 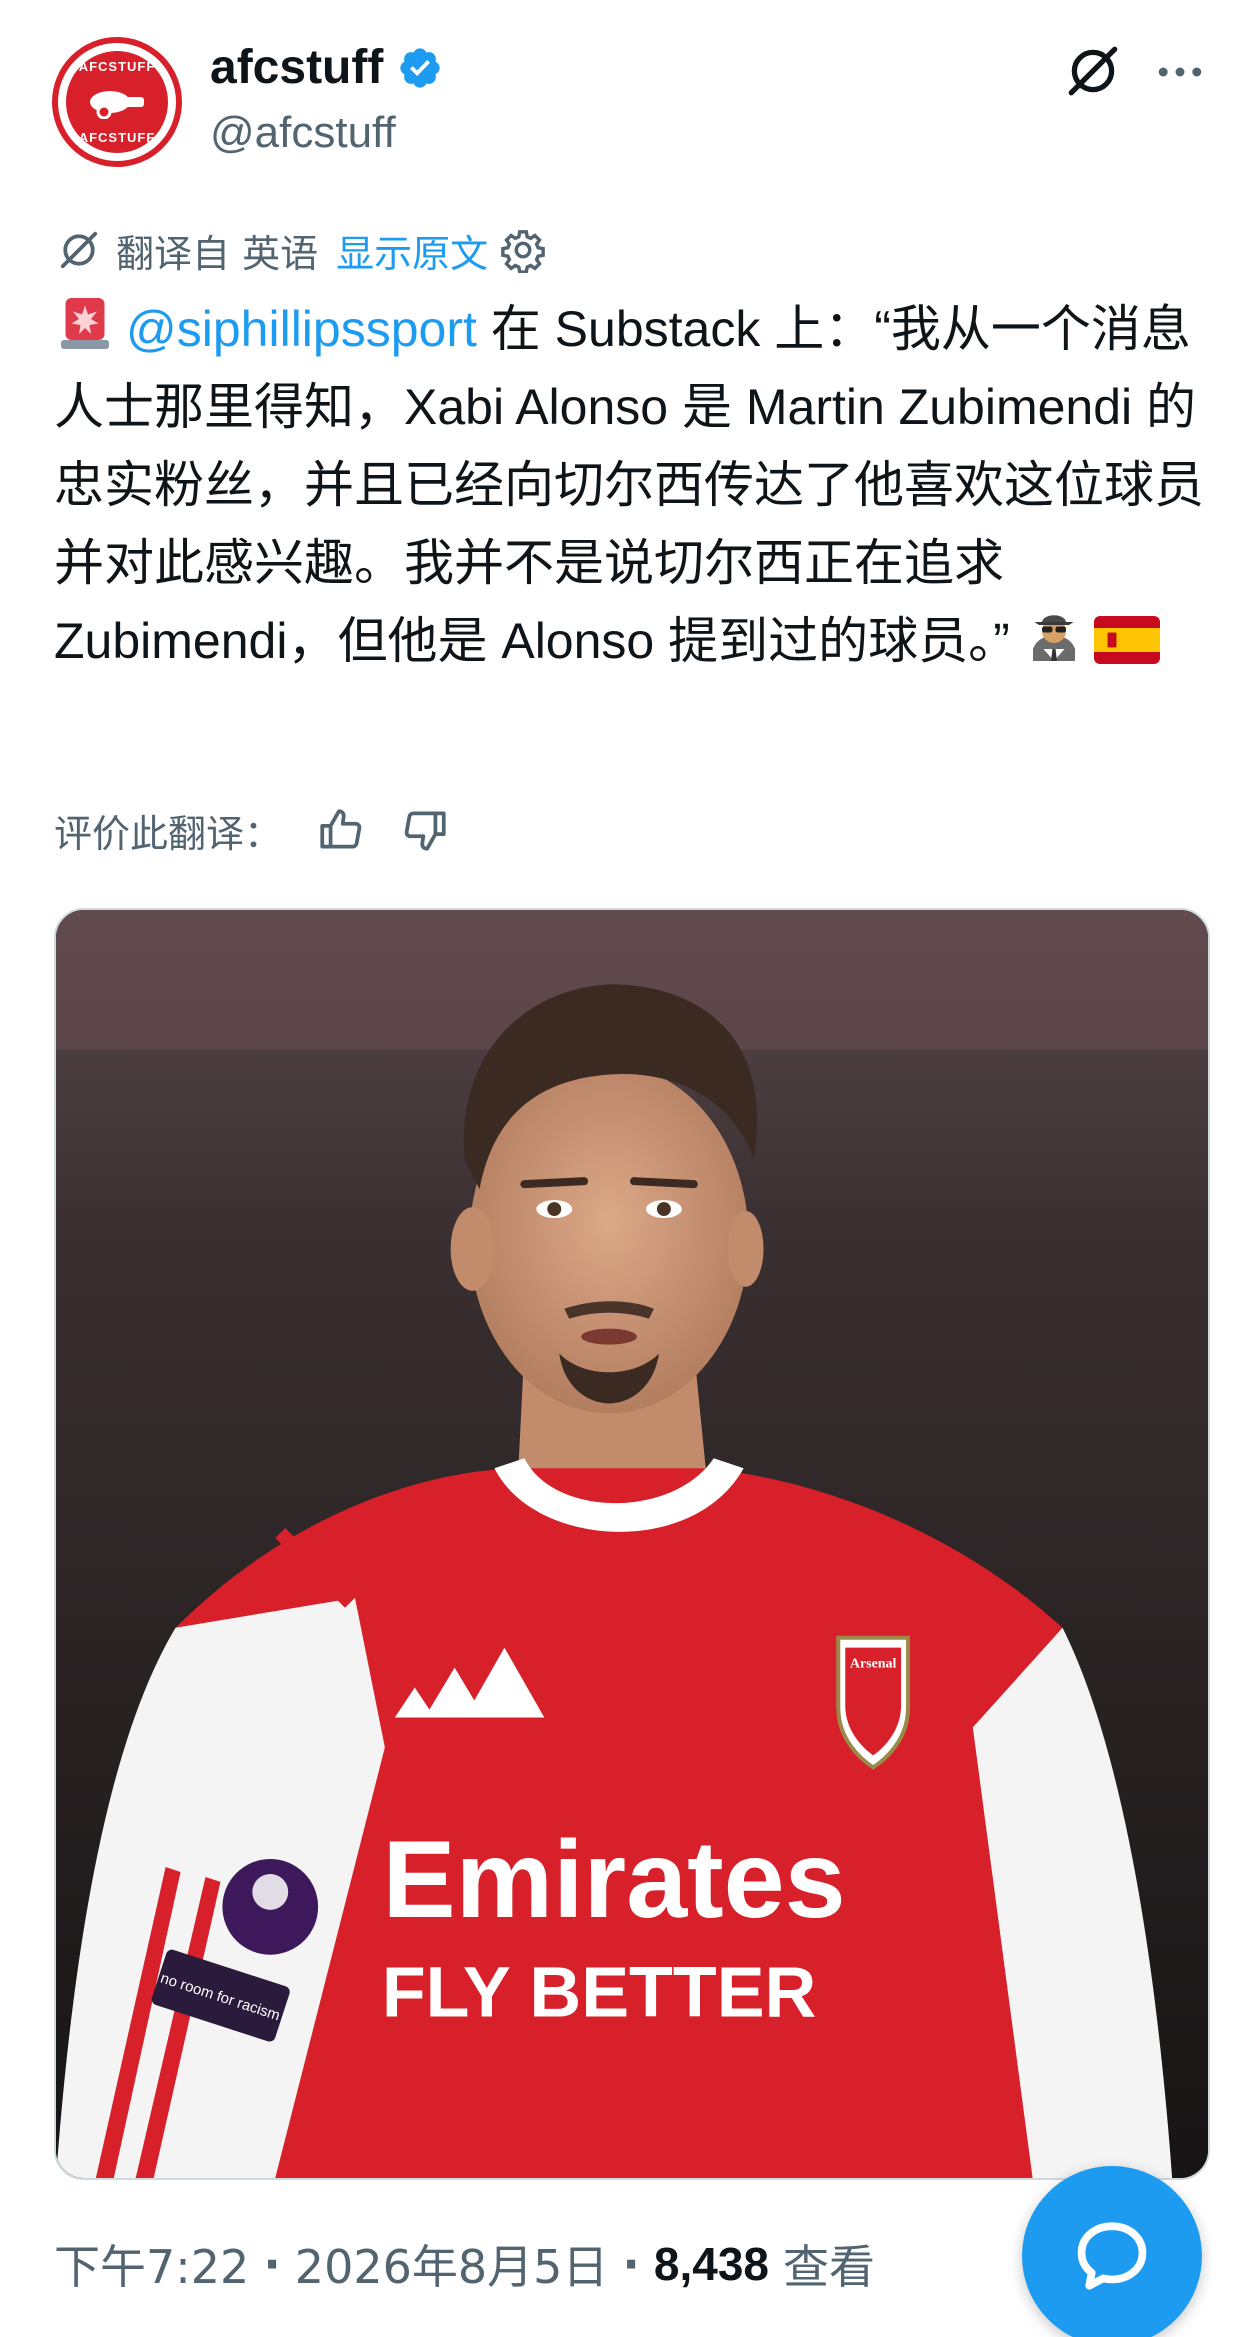 What do you see at coordinates (117, 105) in the screenshot?
I see `cannon-icon` at bounding box center [117, 105].